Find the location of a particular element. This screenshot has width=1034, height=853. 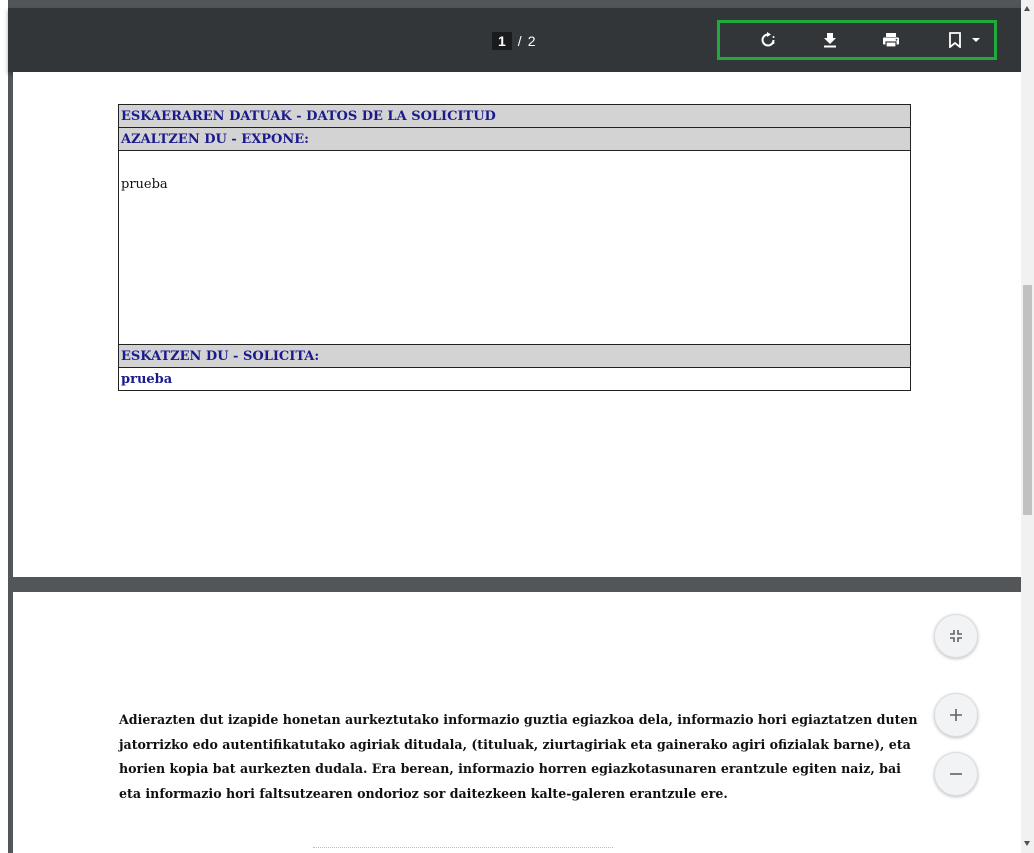

expone-value: prueba is located at coordinates (144, 184).